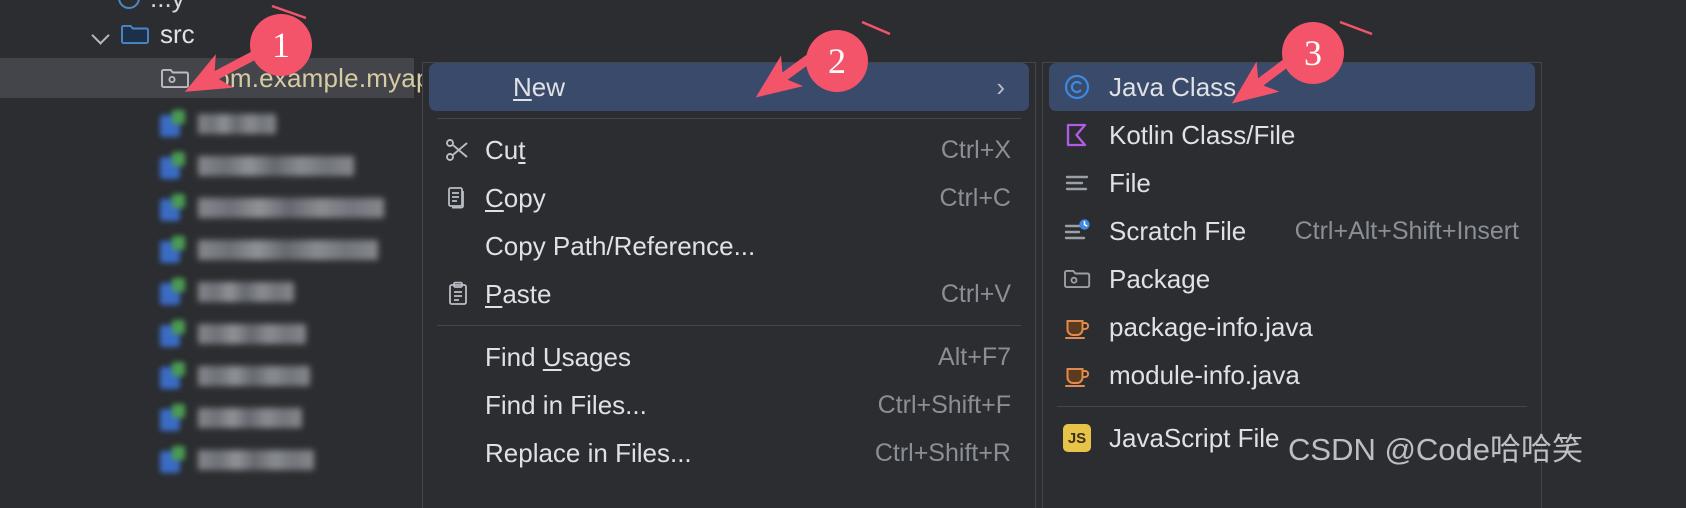  I want to click on submenu-item-scratch-file: Scratch File Ctrl+Alt+Shift+Insert, so click(1292, 231).